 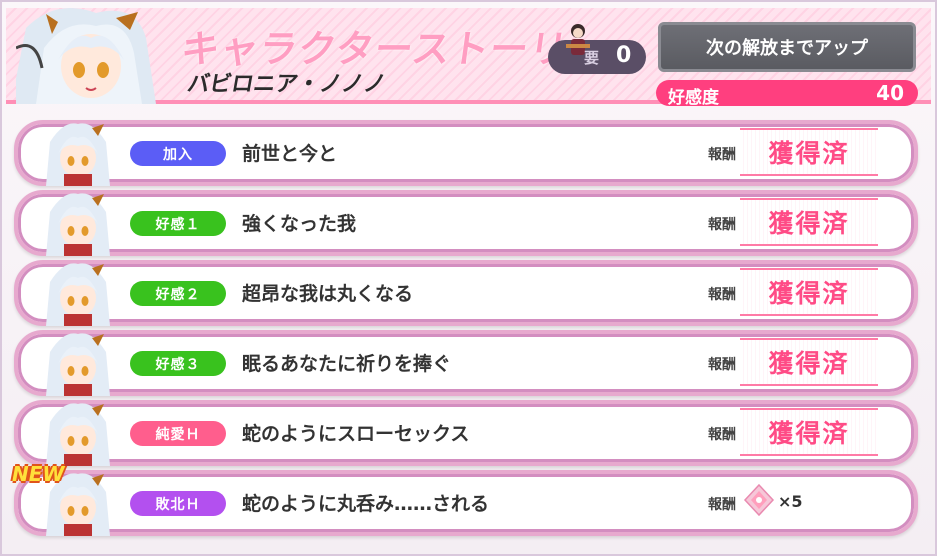 I want to click on page-title: キャラクターストーリー, so click(x=394, y=49).